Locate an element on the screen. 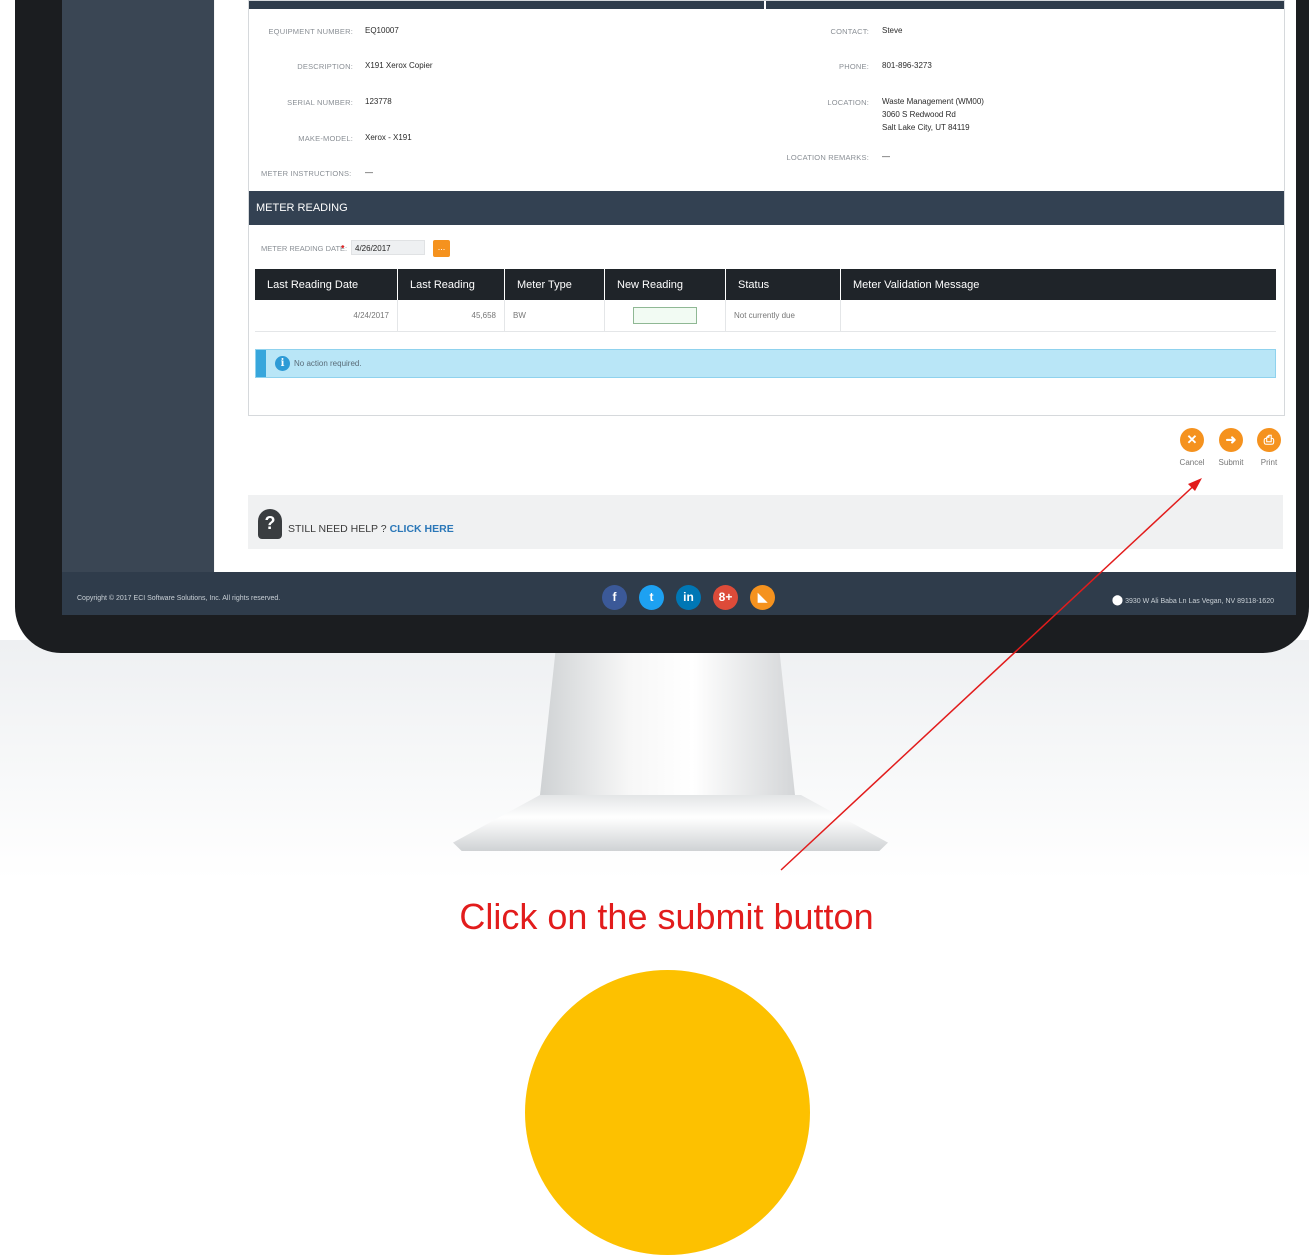  arrow-line is located at coordinates (990, 675).